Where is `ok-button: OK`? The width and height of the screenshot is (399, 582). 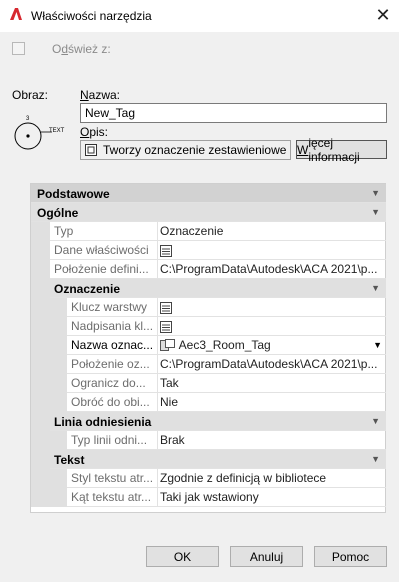 ok-button: OK is located at coordinates (182, 556).